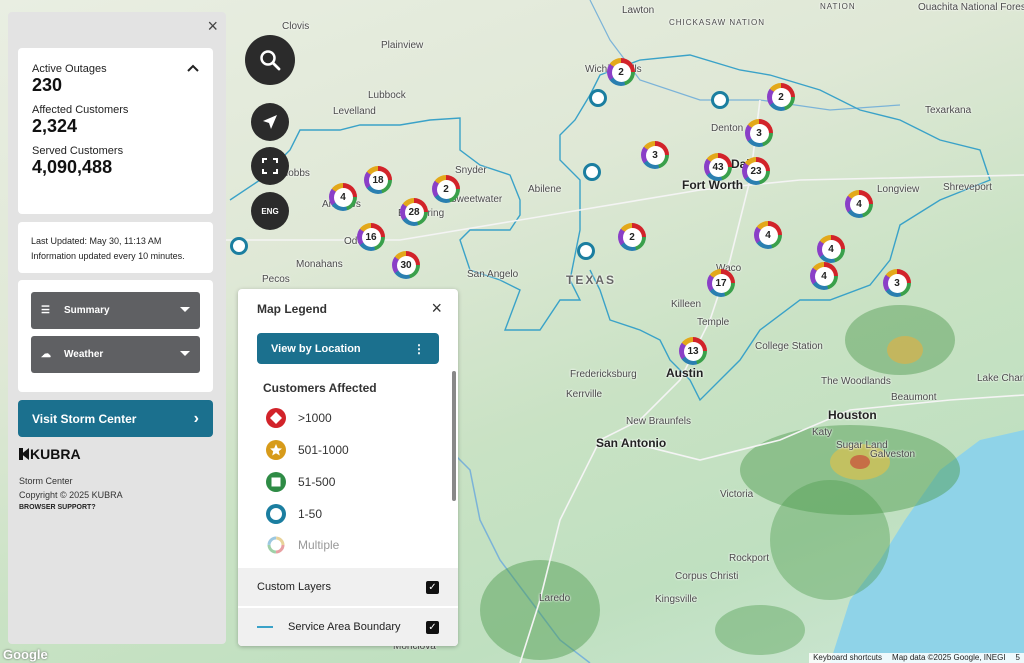 This screenshot has height=663, width=1024. What do you see at coordinates (319, 264) in the screenshot?
I see `place-label: Monahans` at bounding box center [319, 264].